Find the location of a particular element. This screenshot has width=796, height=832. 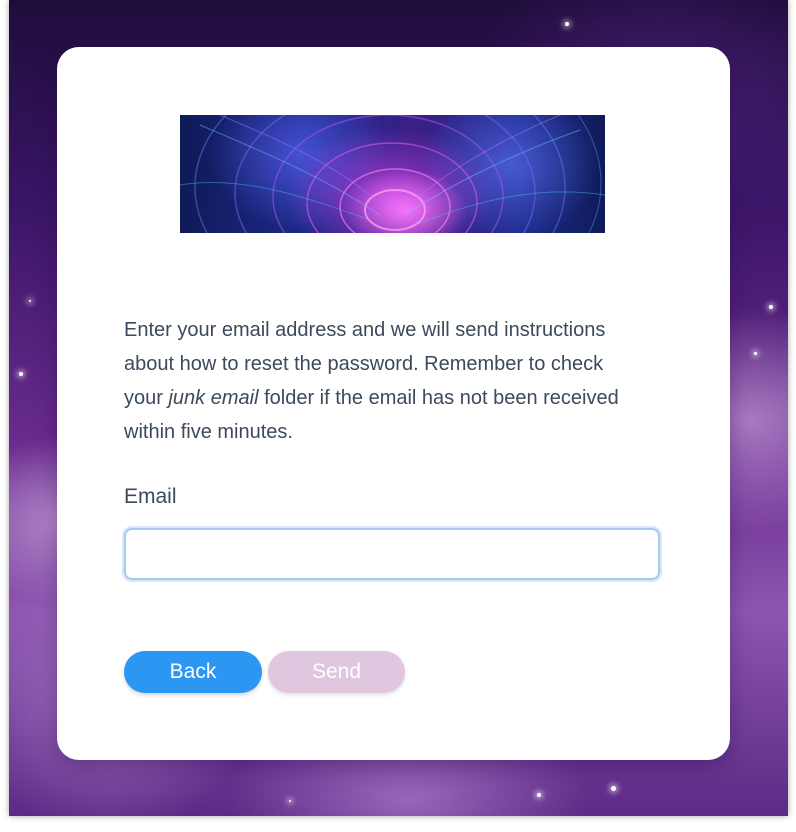

light-swirl-graphic is located at coordinates (392, 174).